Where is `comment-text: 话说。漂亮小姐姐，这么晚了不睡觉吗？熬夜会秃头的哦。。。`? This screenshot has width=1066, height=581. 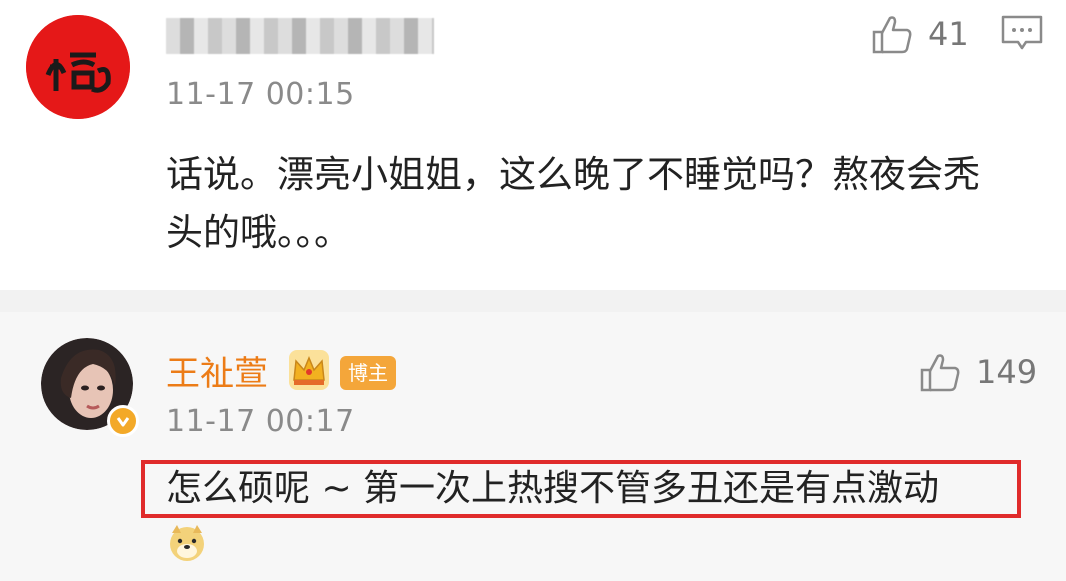 comment-text: 话说。漂亮小姐姐，这么晚了不睡觉吗？熬夜会秃头的哦。。。 is located at coordinates (573, 203).